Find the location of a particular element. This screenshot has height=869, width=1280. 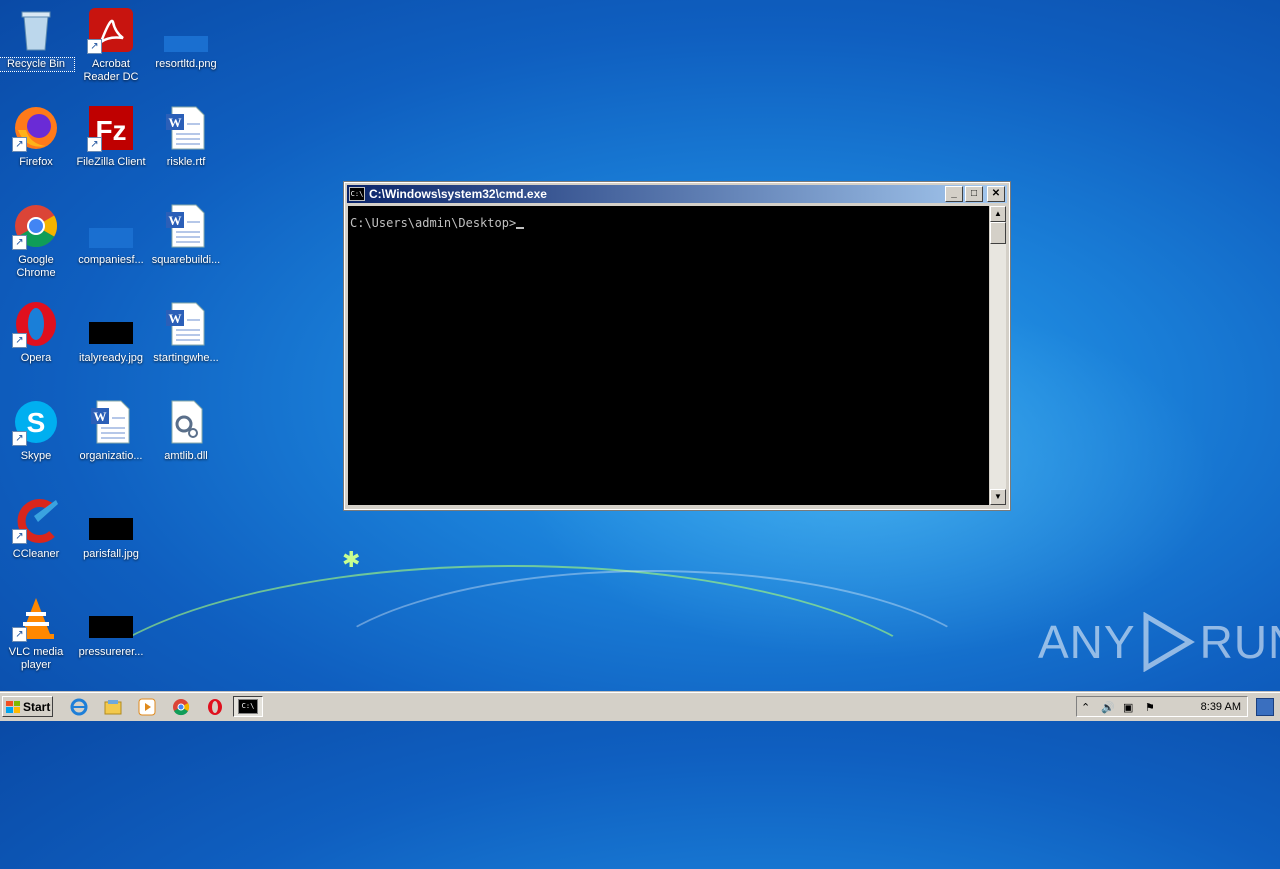

dll-settings-file-icon is located at coordinates (186, 422).